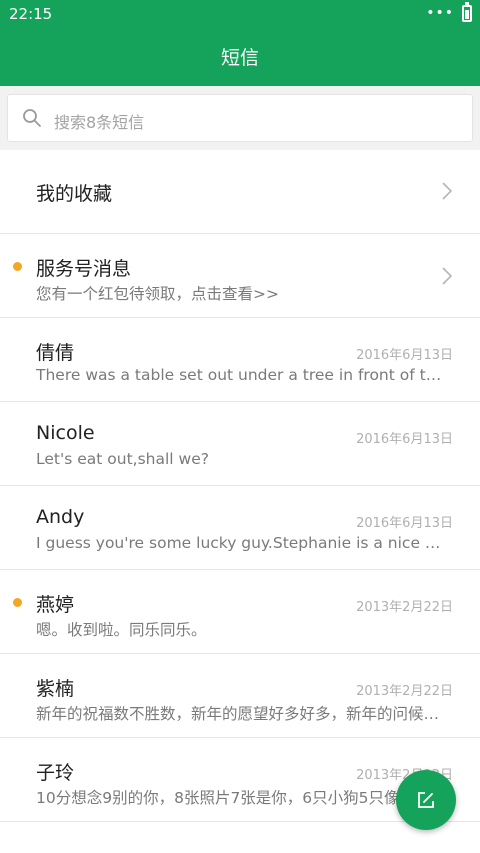  Describe the element at coordinates (239, 58) in the screenshot. I see `page-title: 短信` at that location.